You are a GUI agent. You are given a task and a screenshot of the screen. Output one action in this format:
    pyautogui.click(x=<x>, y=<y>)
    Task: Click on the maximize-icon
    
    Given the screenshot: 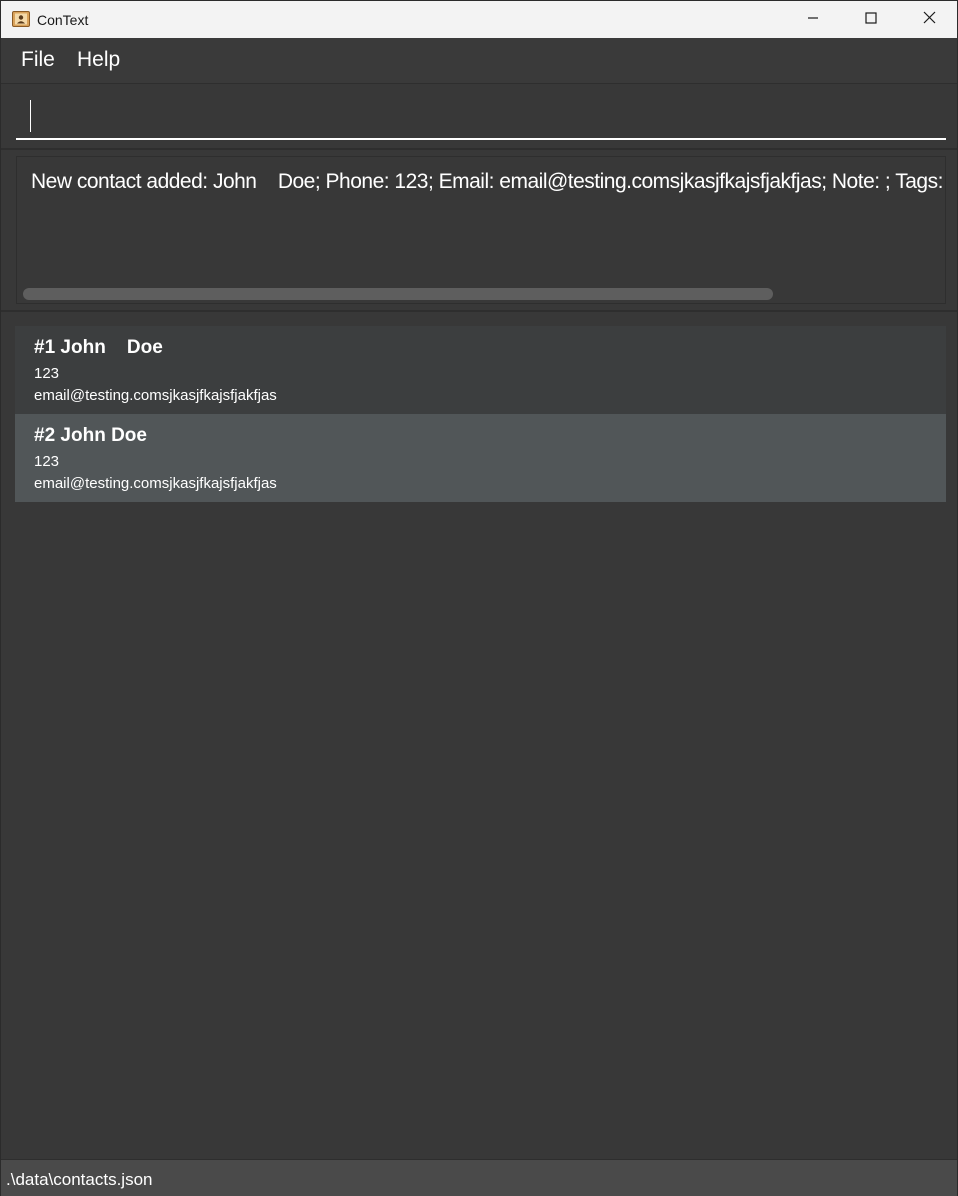 What is the action you would take?
    pyautogui.click(x=871, y=20)
    